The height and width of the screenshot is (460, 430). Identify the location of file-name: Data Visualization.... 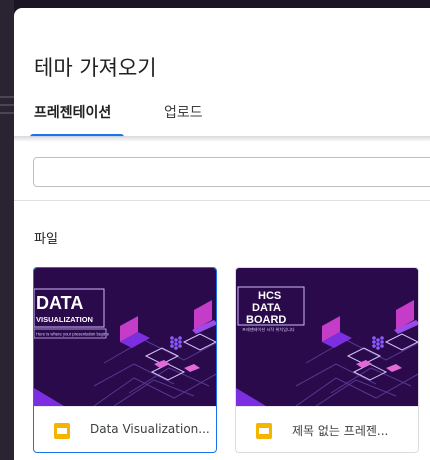
(150, 429).